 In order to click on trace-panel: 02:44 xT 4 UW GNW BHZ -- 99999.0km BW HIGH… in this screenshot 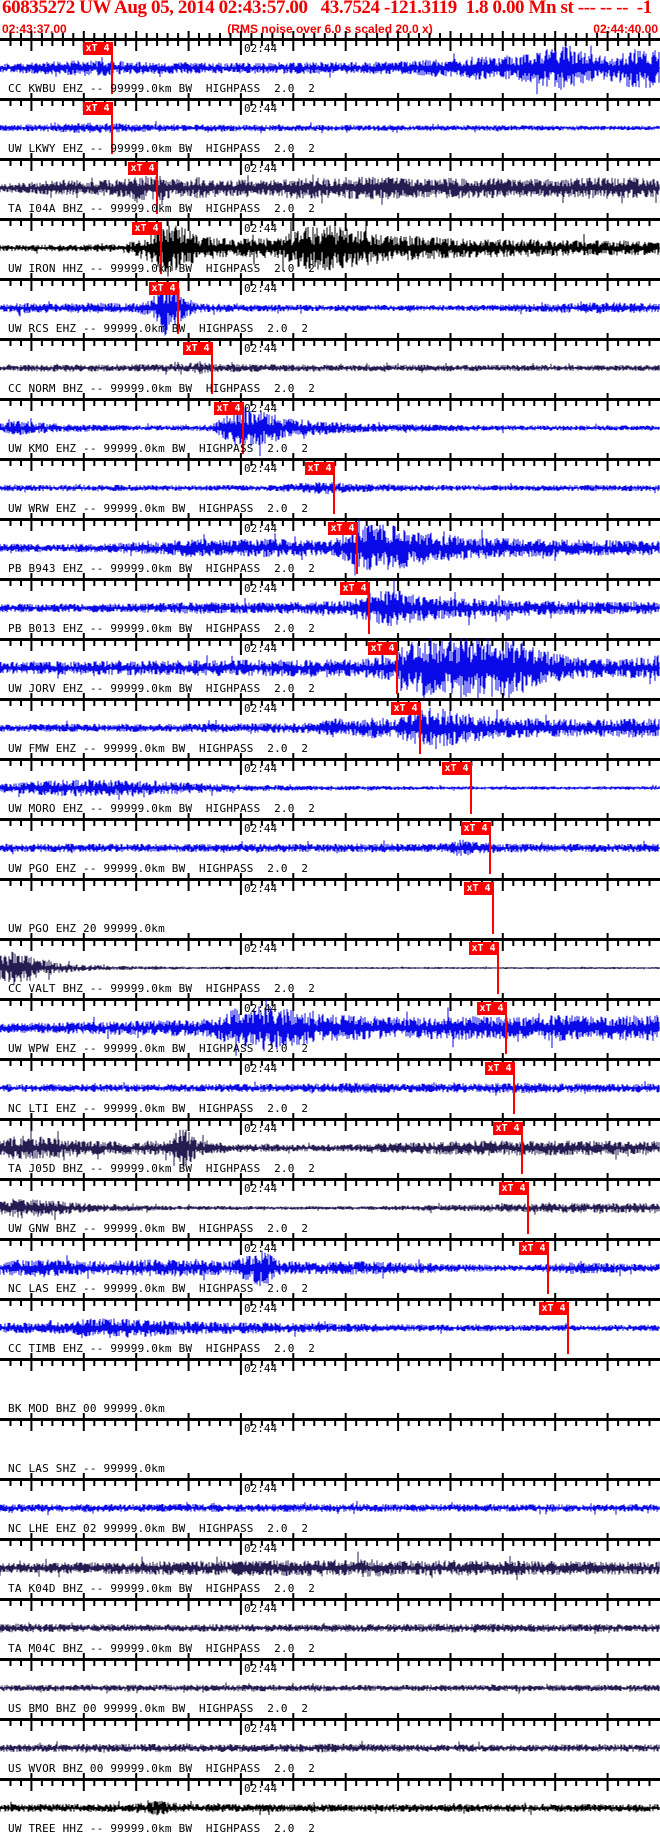, I will do `click(330, 1208)`.